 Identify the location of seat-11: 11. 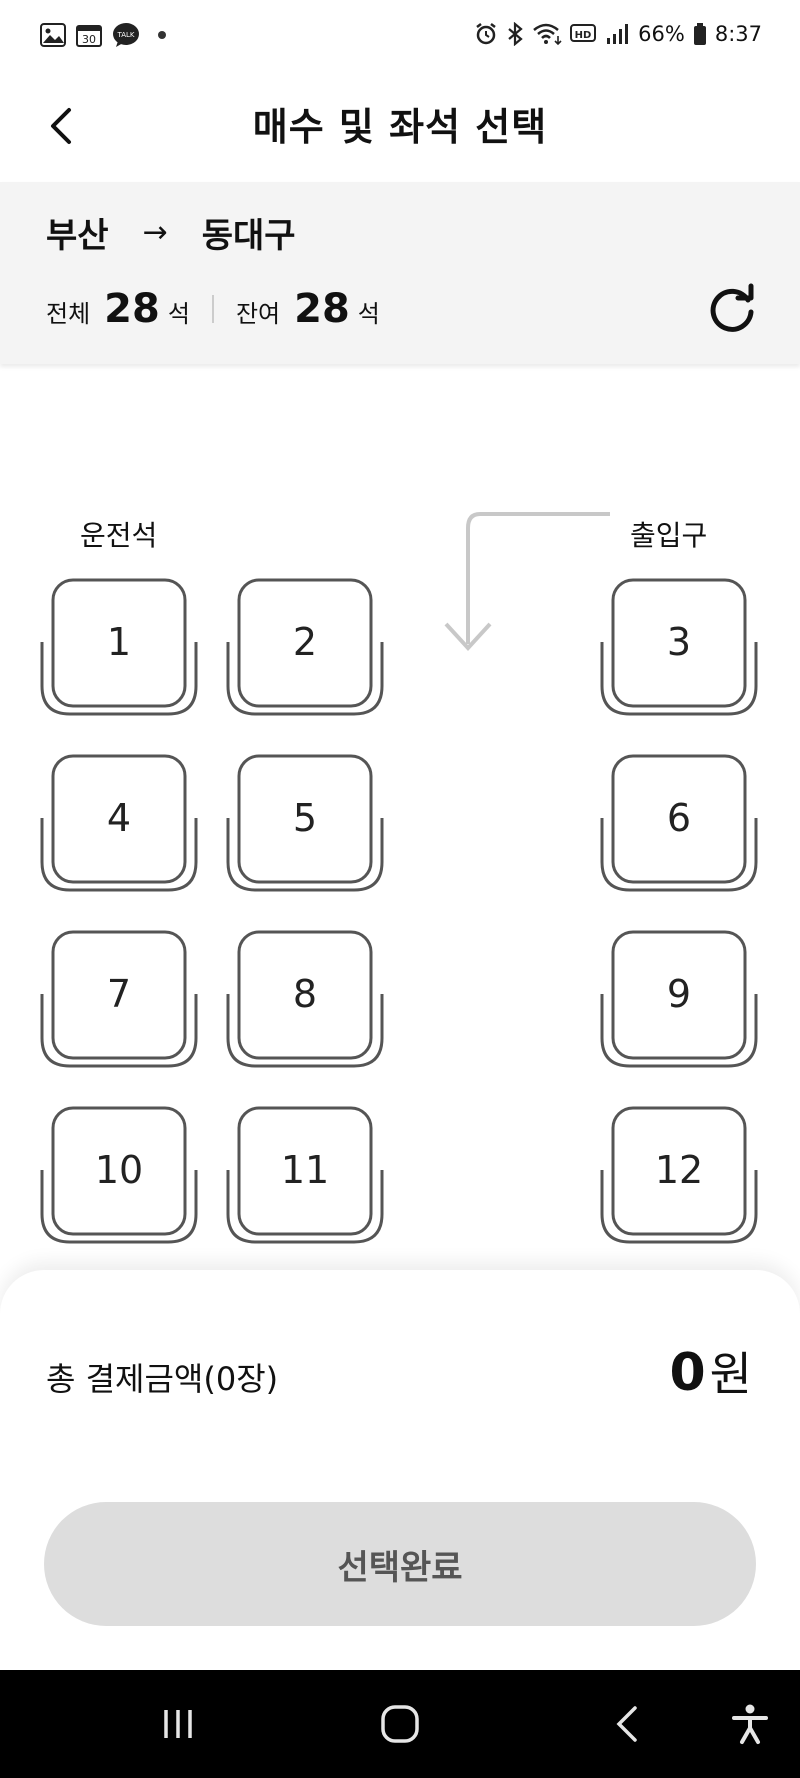
(306, 1176).